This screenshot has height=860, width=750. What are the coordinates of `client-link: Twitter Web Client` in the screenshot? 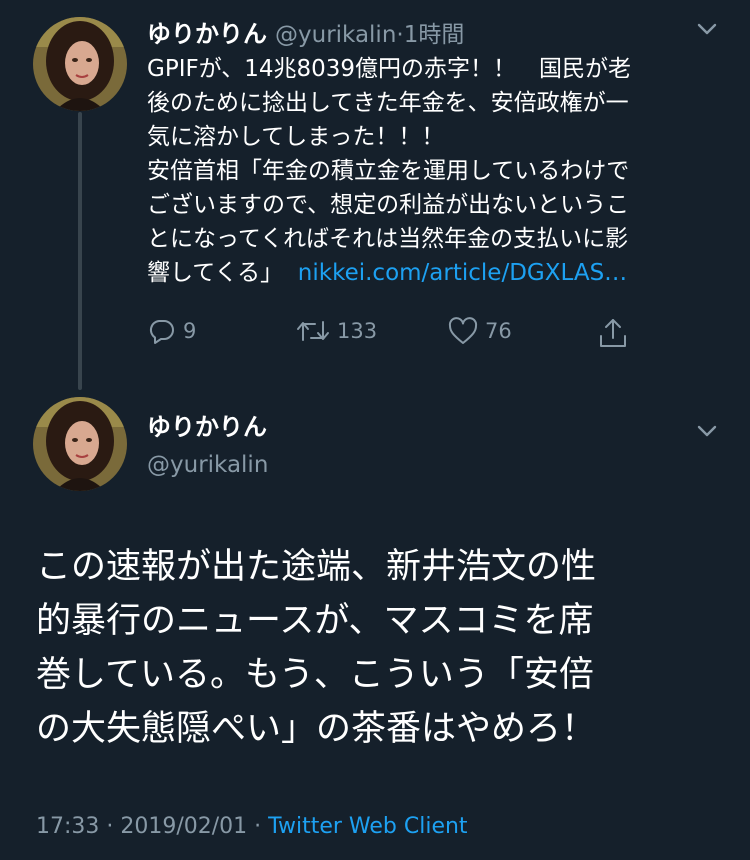 It's located at (367, 826).